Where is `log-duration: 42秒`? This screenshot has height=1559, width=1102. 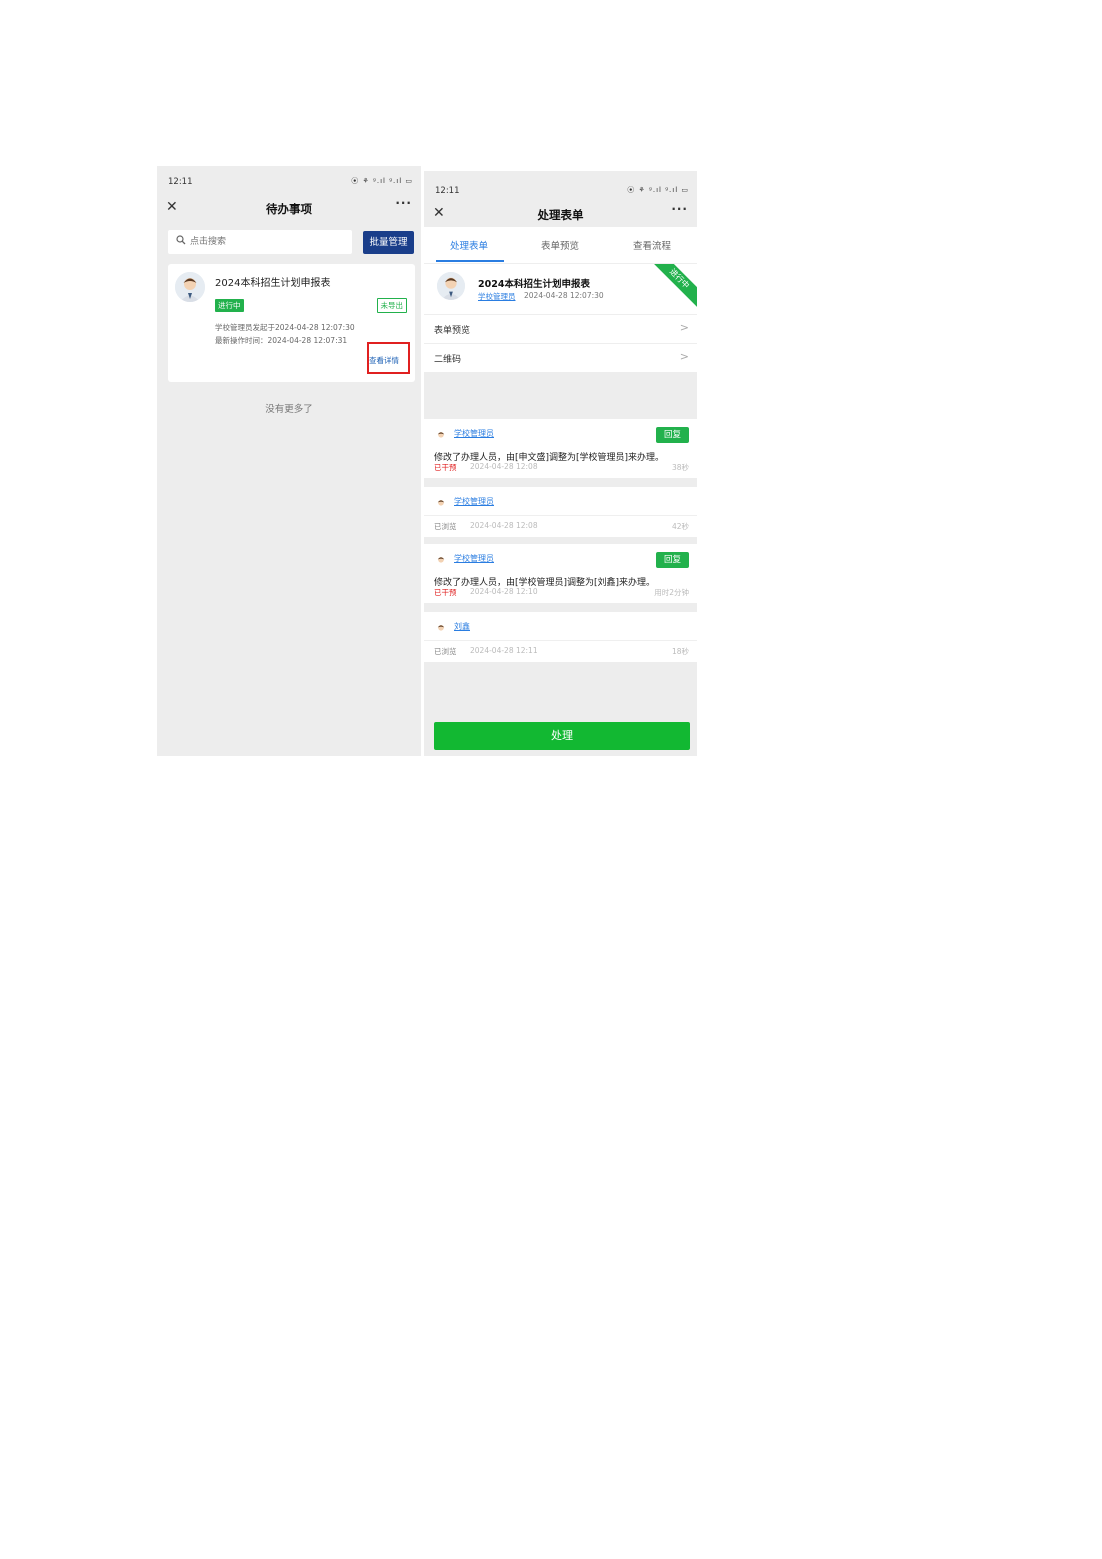
log-duration: 42秒 is located at coordinates (680, 526).